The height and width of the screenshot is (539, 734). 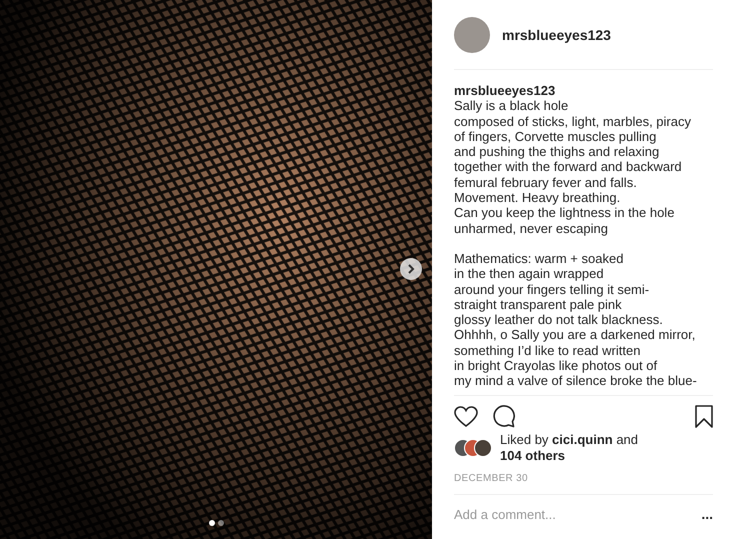 What do you see at coordinates (531, 228) in the screenshot?
I see `caption-line: unharmed, never escaping` at bounding box center [531, 228].